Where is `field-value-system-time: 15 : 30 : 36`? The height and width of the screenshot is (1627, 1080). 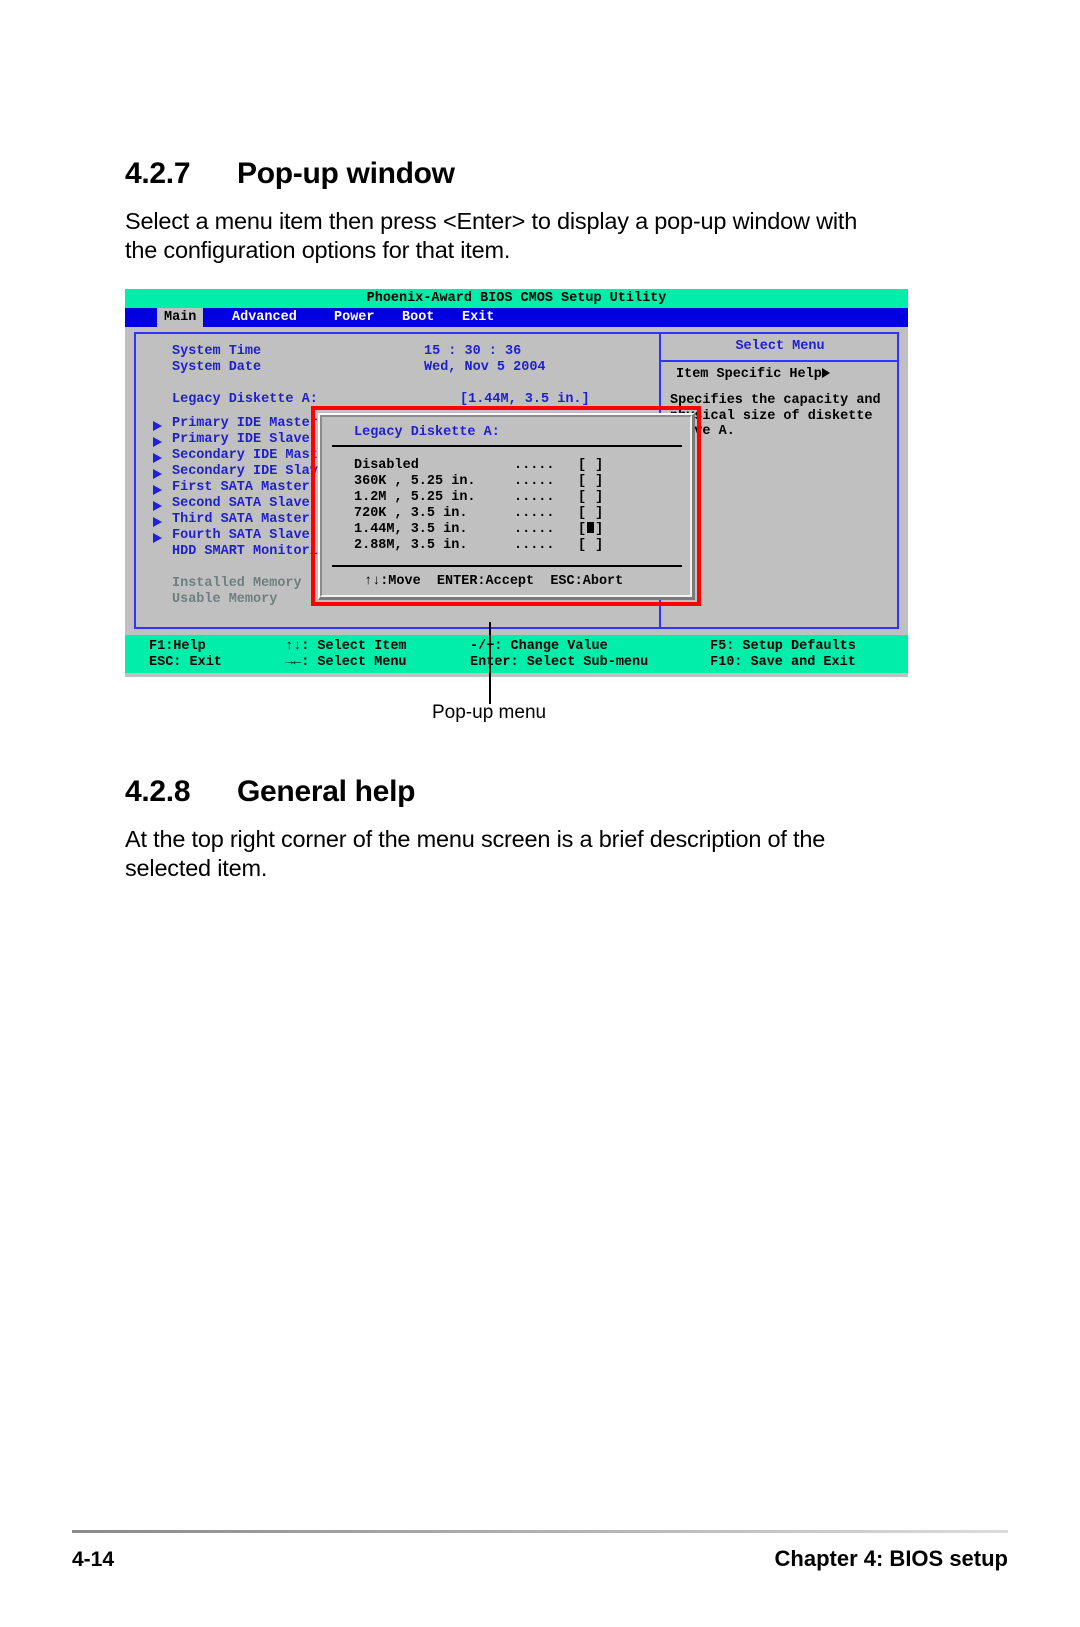 field-value-system-time: 15 : 30 : 36 is located at coordinates (472, 352).